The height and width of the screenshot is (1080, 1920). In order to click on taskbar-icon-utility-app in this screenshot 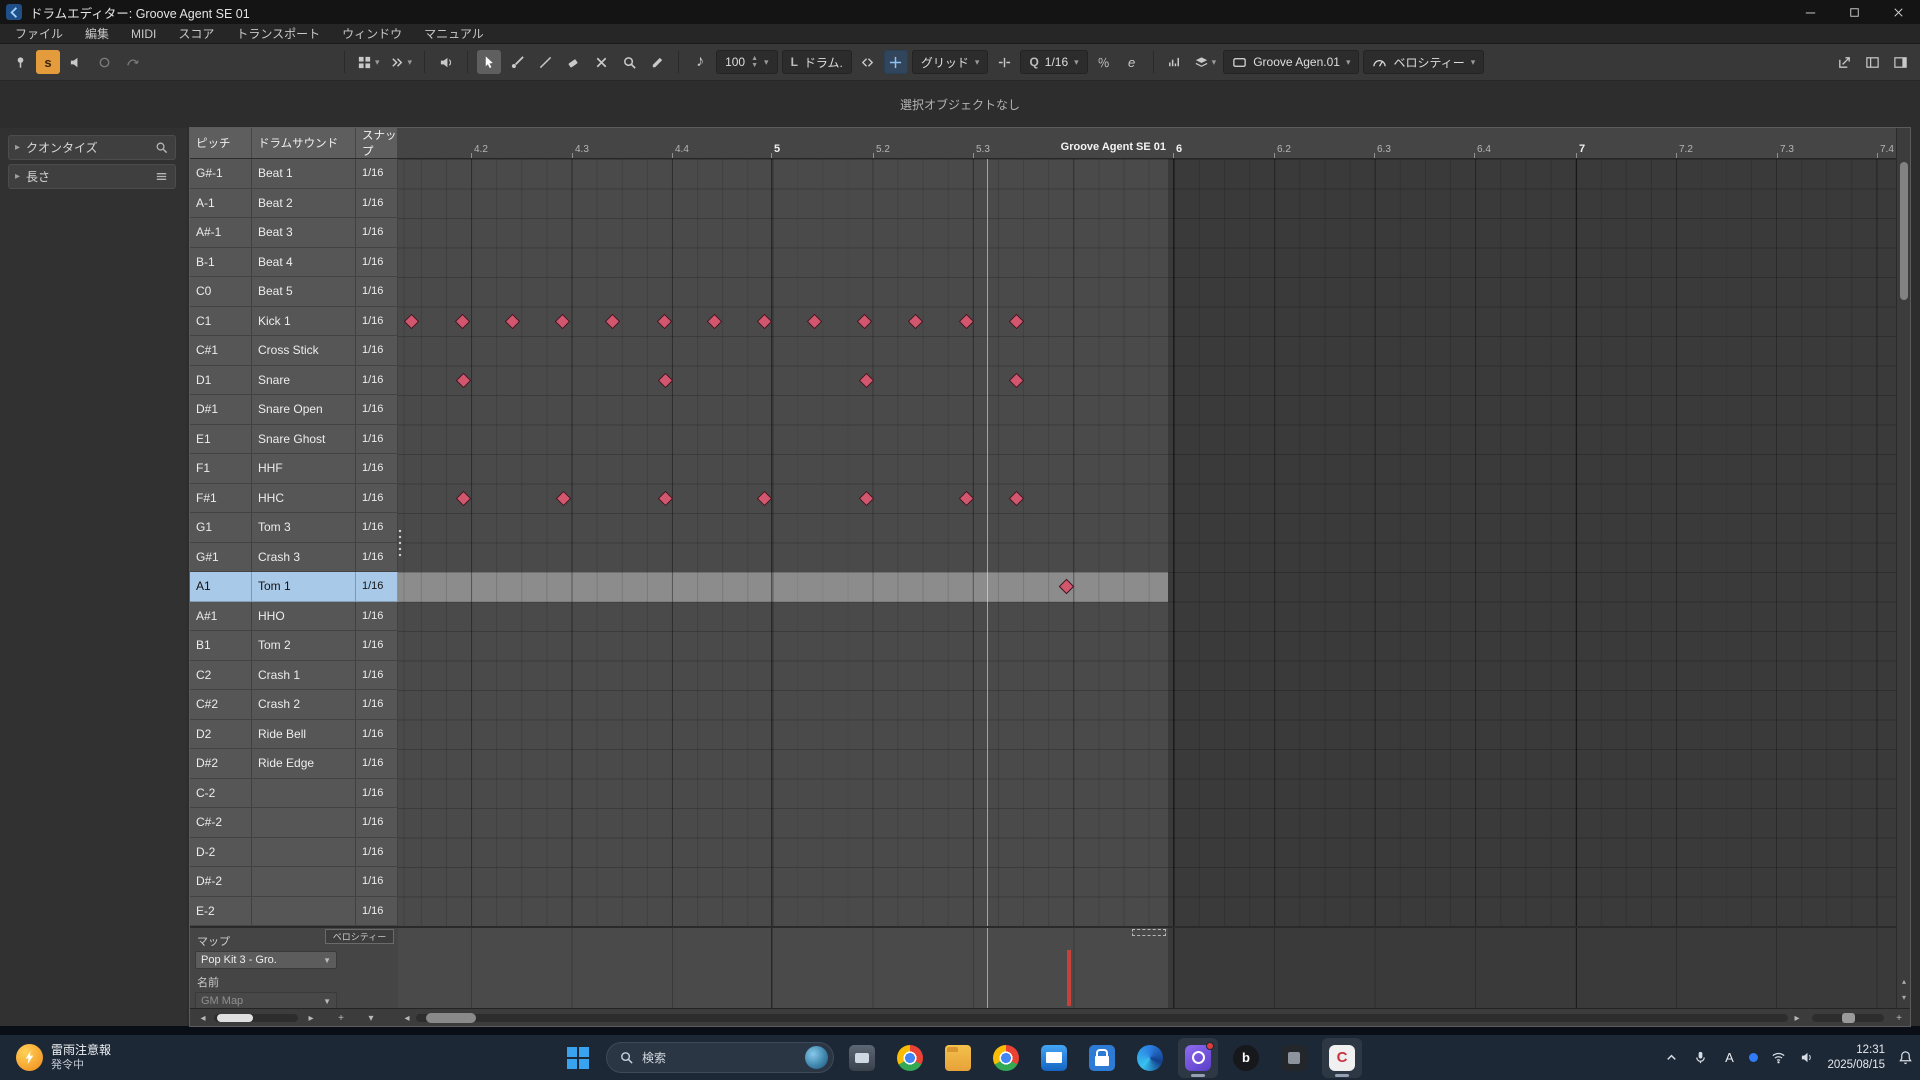, I will do `click(1294, 1058)`.